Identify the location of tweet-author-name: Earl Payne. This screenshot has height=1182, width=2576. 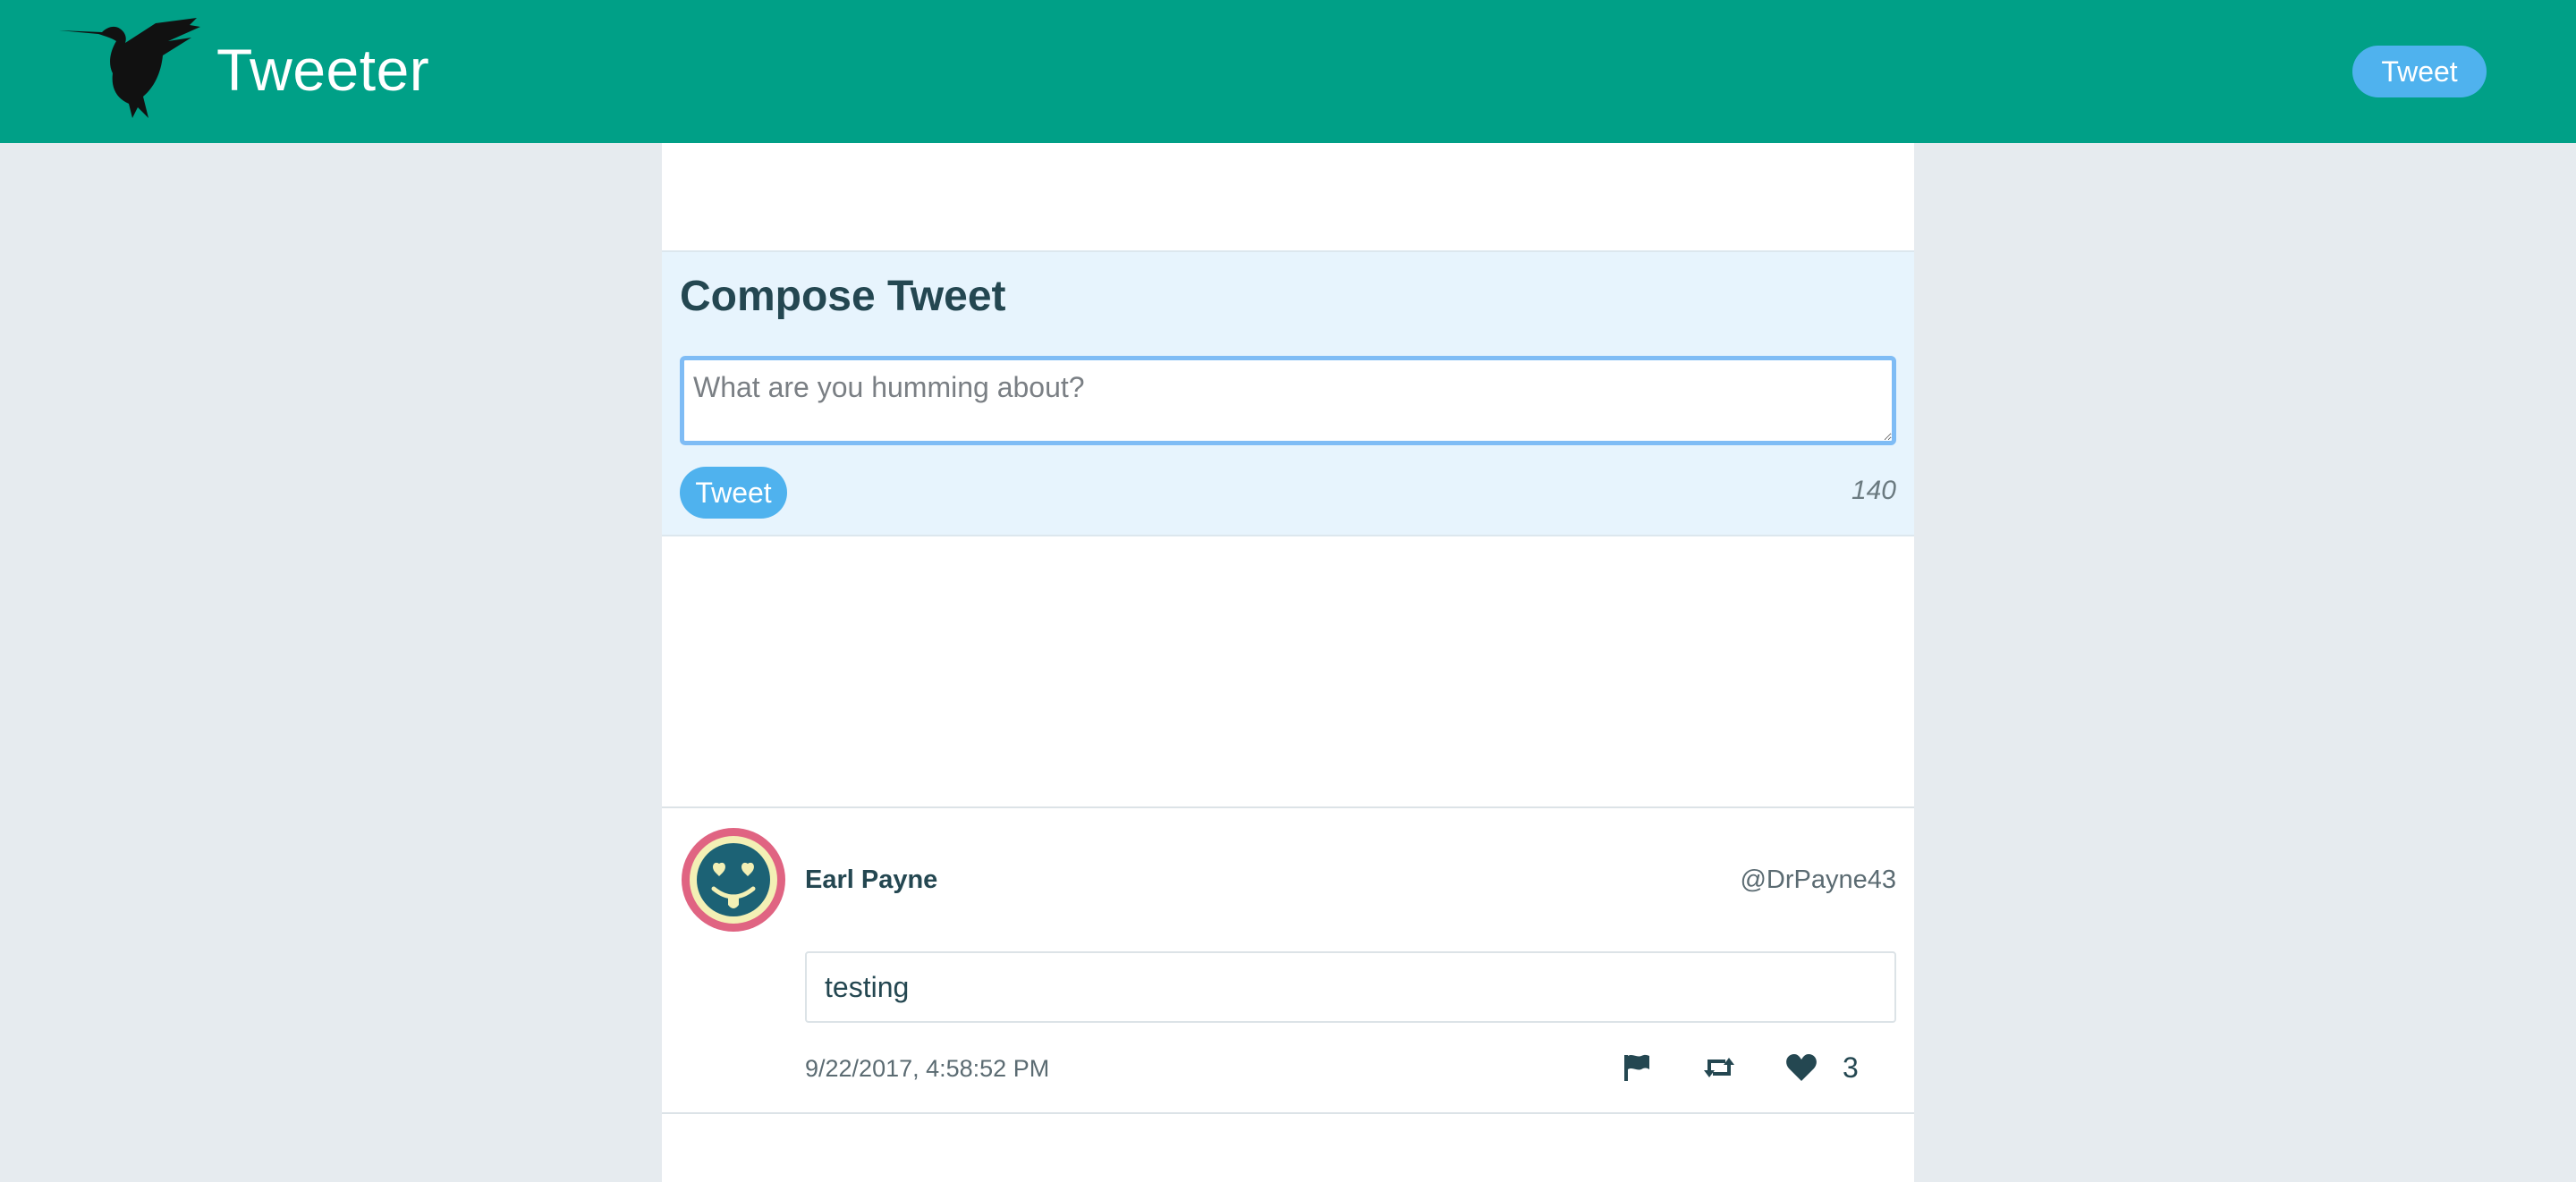
(871, 879).